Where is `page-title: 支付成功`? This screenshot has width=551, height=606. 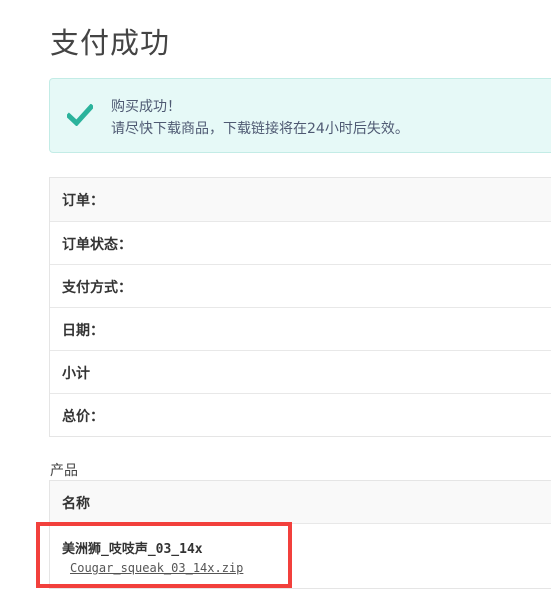
page-title: 支付成功 is located at coordinates (110, 43).